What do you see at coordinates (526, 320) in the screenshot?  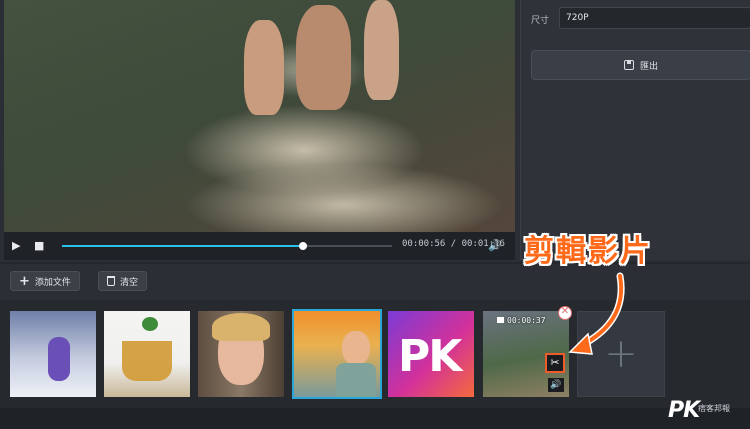 I see `clip-duration: 00:00:37` at bounding box center [526, 320].